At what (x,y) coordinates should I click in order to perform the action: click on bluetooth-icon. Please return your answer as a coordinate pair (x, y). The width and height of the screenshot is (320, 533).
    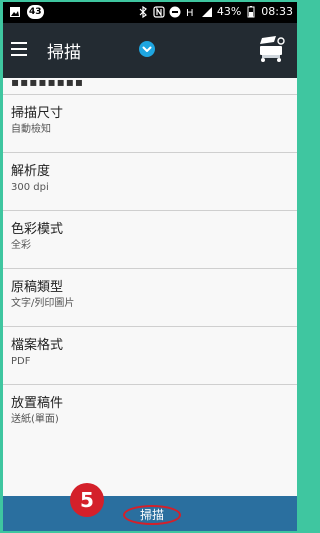
    Looking at the image, I should click on (143, 11).